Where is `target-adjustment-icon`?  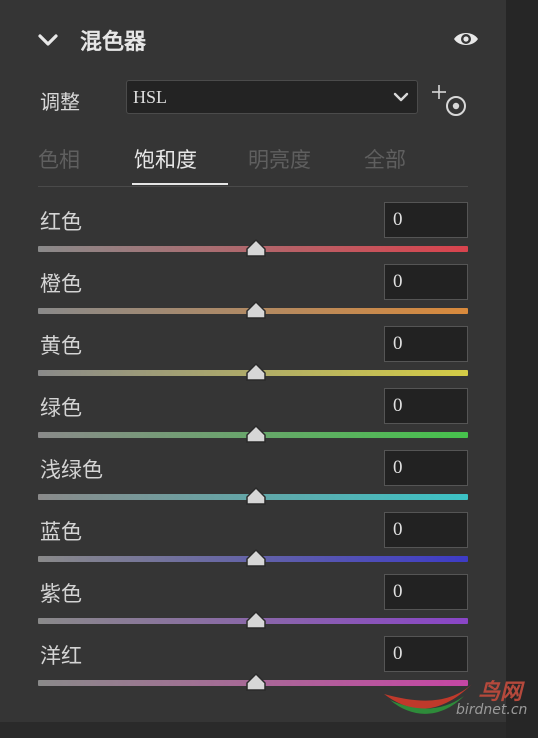
target-adjustment-icon is located at coordinates (450, 101).